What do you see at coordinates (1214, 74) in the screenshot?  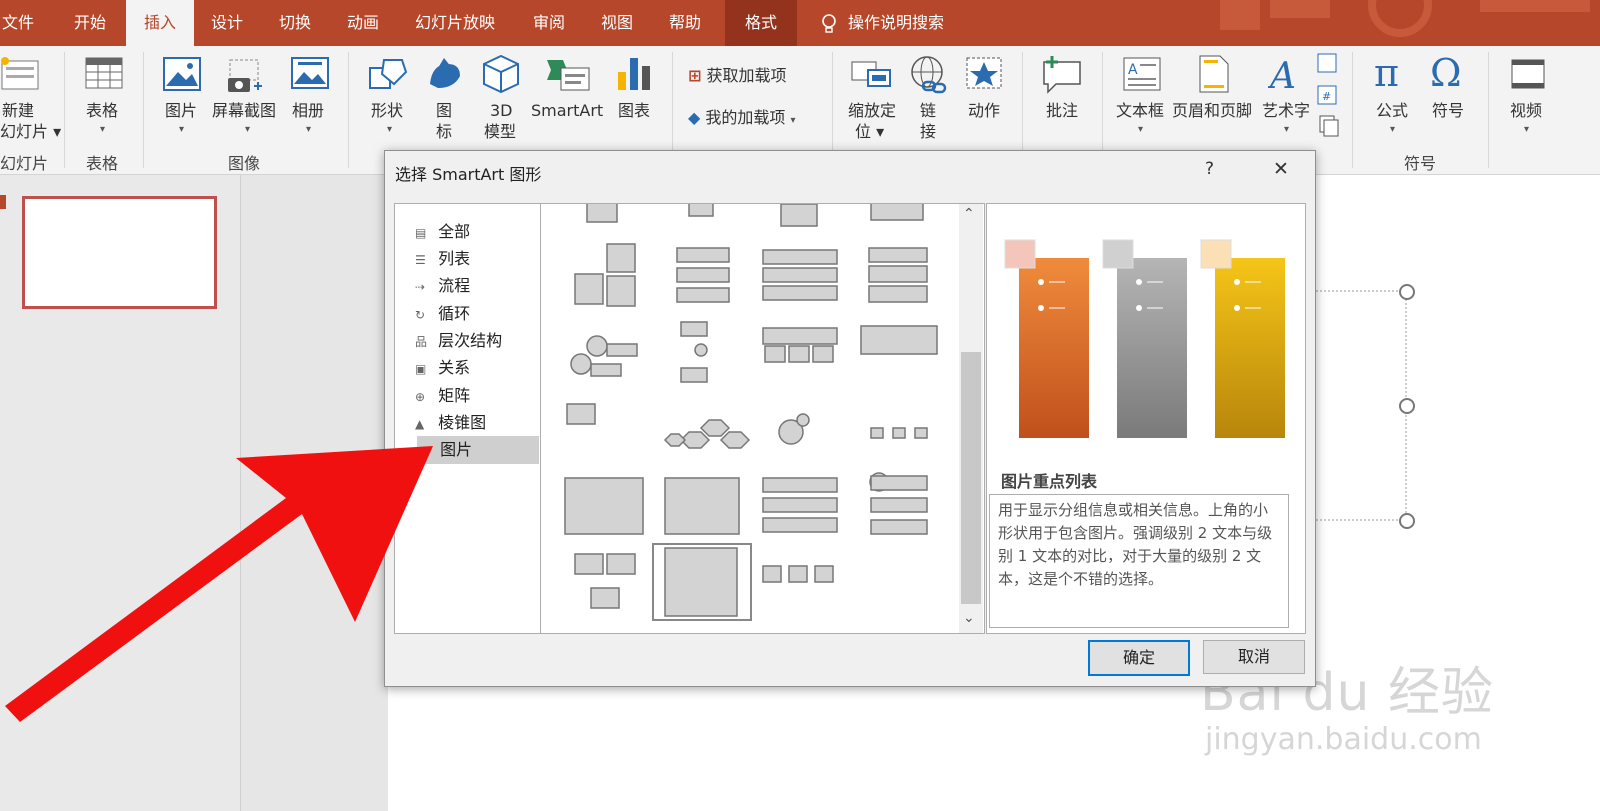 I see `header-footer-icon` at bounding box center [1214, 74].